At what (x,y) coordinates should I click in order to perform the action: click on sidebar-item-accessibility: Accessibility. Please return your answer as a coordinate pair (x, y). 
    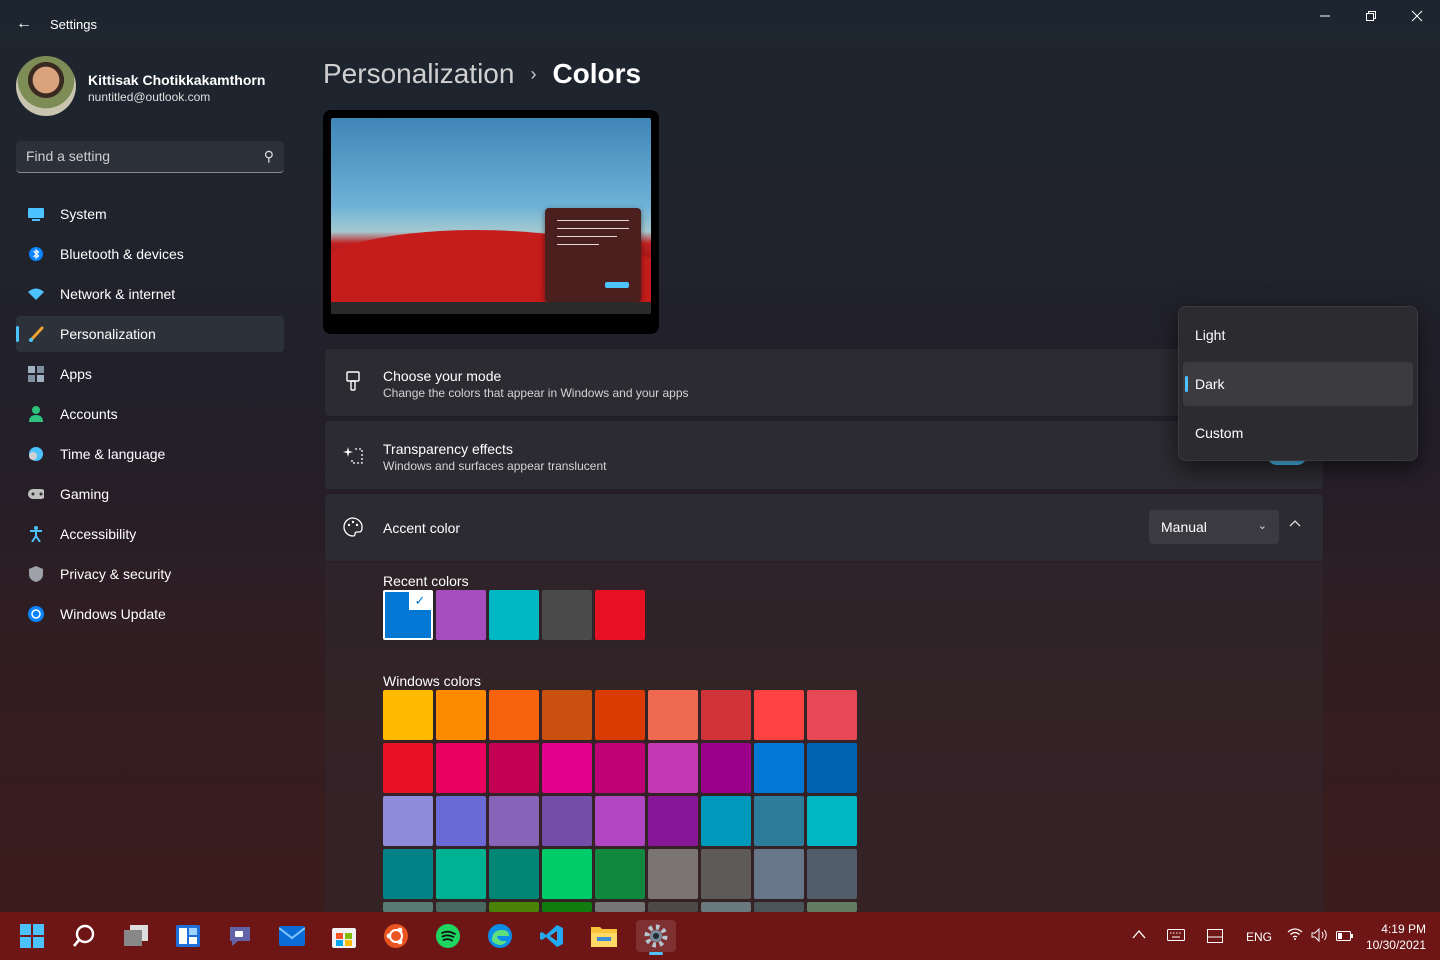
    Looking at the image, I should click on (150, 534).